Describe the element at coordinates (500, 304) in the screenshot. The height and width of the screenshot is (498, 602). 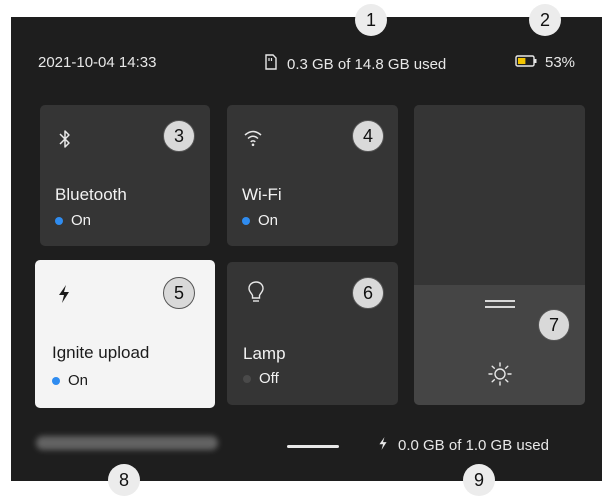
I see `brightness-slider-handle` at that location.